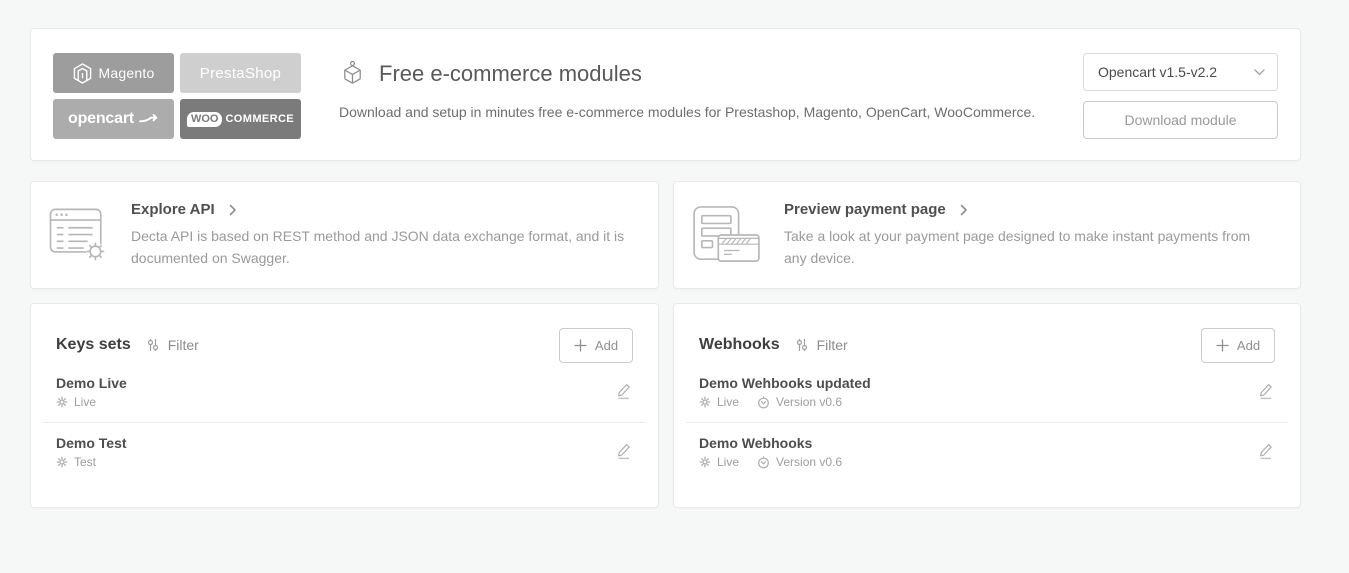 This screenshot has width=1349, height=573. I want to click on logo-prestashop: PrestaShop, so click(240, 73).